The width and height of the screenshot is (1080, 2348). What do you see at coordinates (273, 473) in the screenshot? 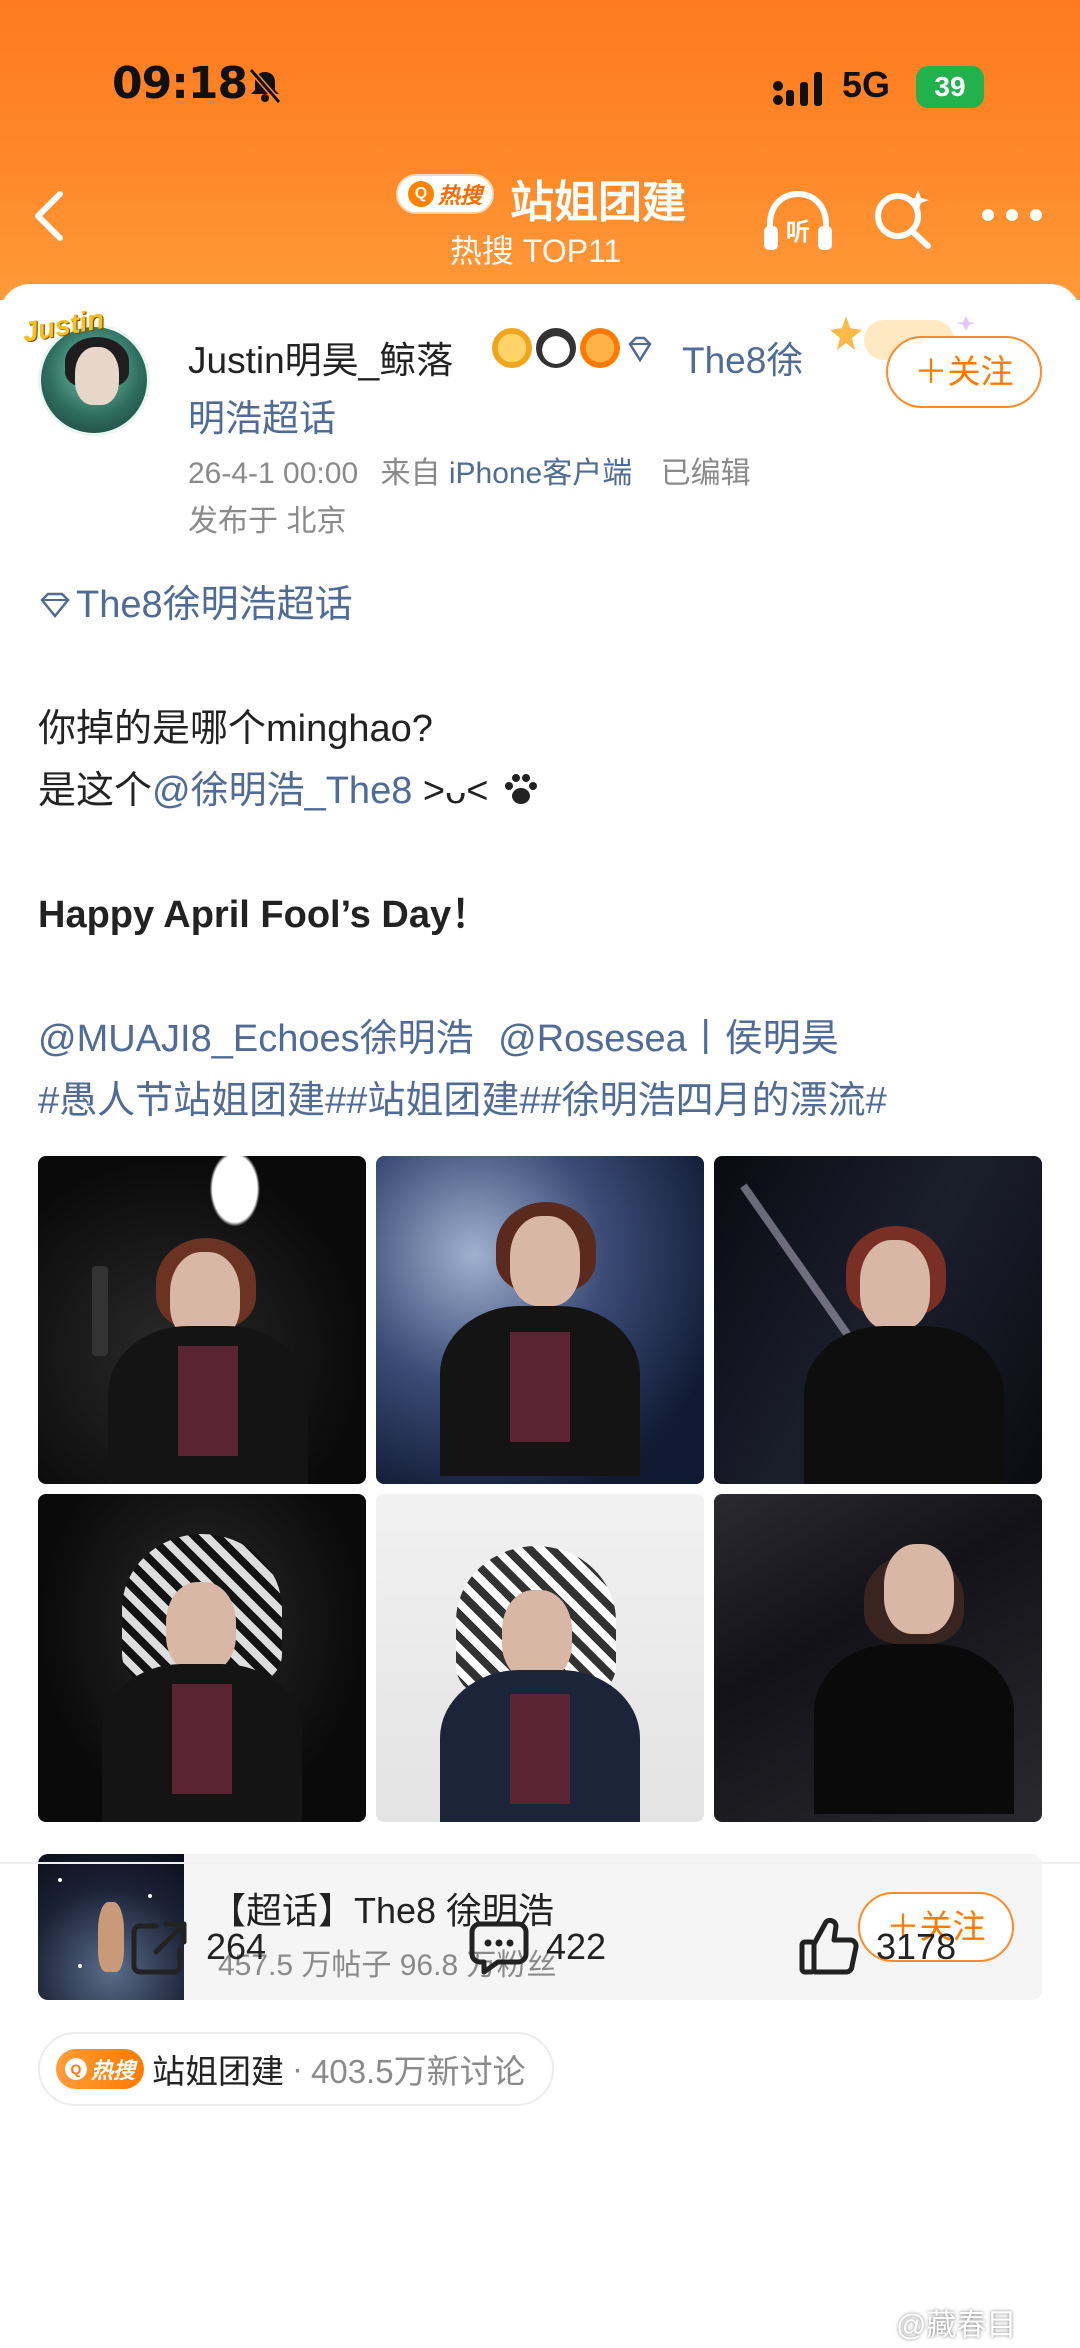
I see `post-timestamp: 26-4-1 00:00` at bounding box center [273, 473].